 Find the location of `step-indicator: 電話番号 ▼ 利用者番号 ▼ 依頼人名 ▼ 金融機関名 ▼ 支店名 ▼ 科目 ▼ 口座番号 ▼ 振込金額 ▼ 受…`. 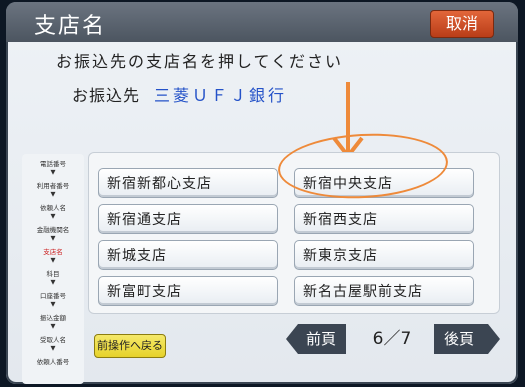

step-indicator: 電話番号 ▼ 利用者番号 ▼ 依頼人名 ▼ 金融機関名 ▼ 支店名 ▼ 科目 ▼ 口座番号 ▼ 振込金額 ▼ 受… is located at coordinates (53, 269).